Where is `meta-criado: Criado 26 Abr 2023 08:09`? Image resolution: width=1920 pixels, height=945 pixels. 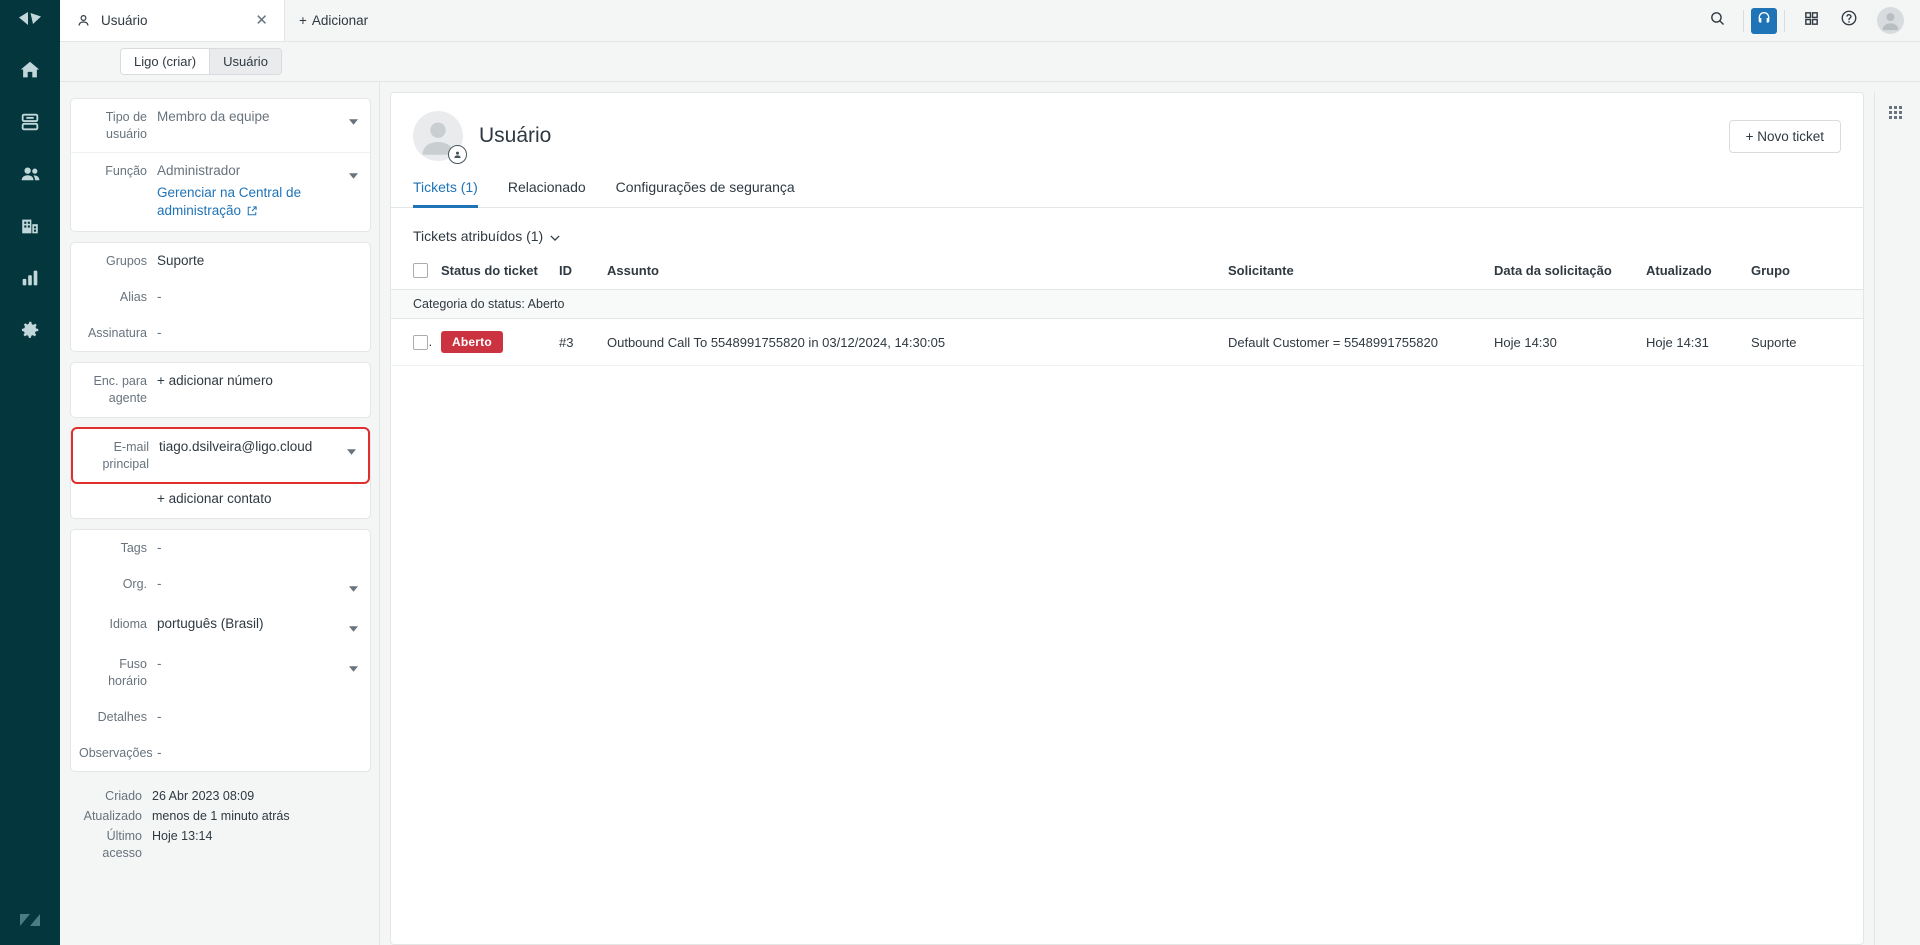 meta-criado: Criado 26 Abr 2023 08:09 is located at coordinates (220, 796).